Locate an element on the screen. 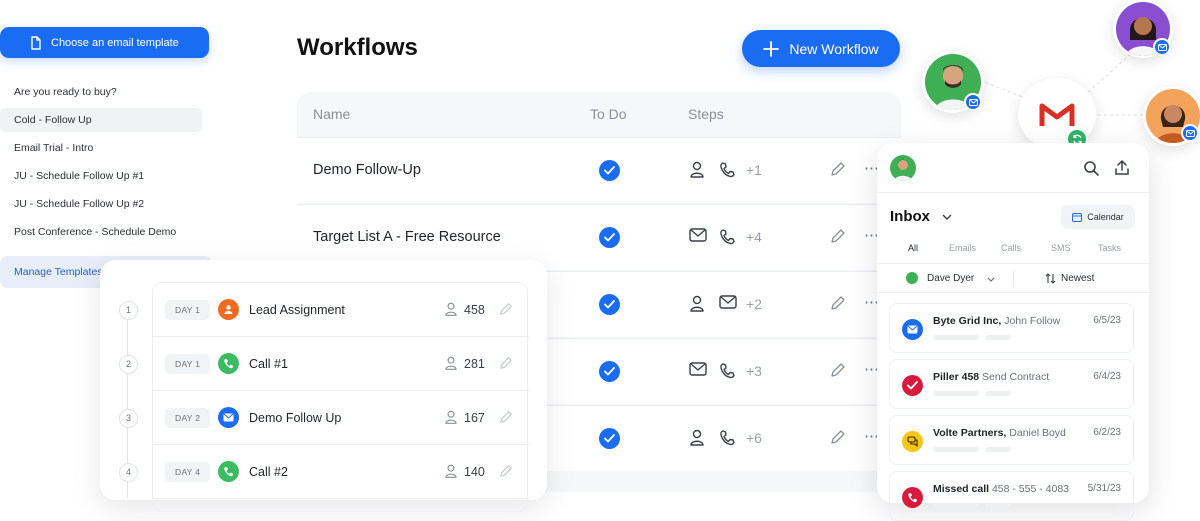  tab-emails: Emails is located at coordinates (962, 248).